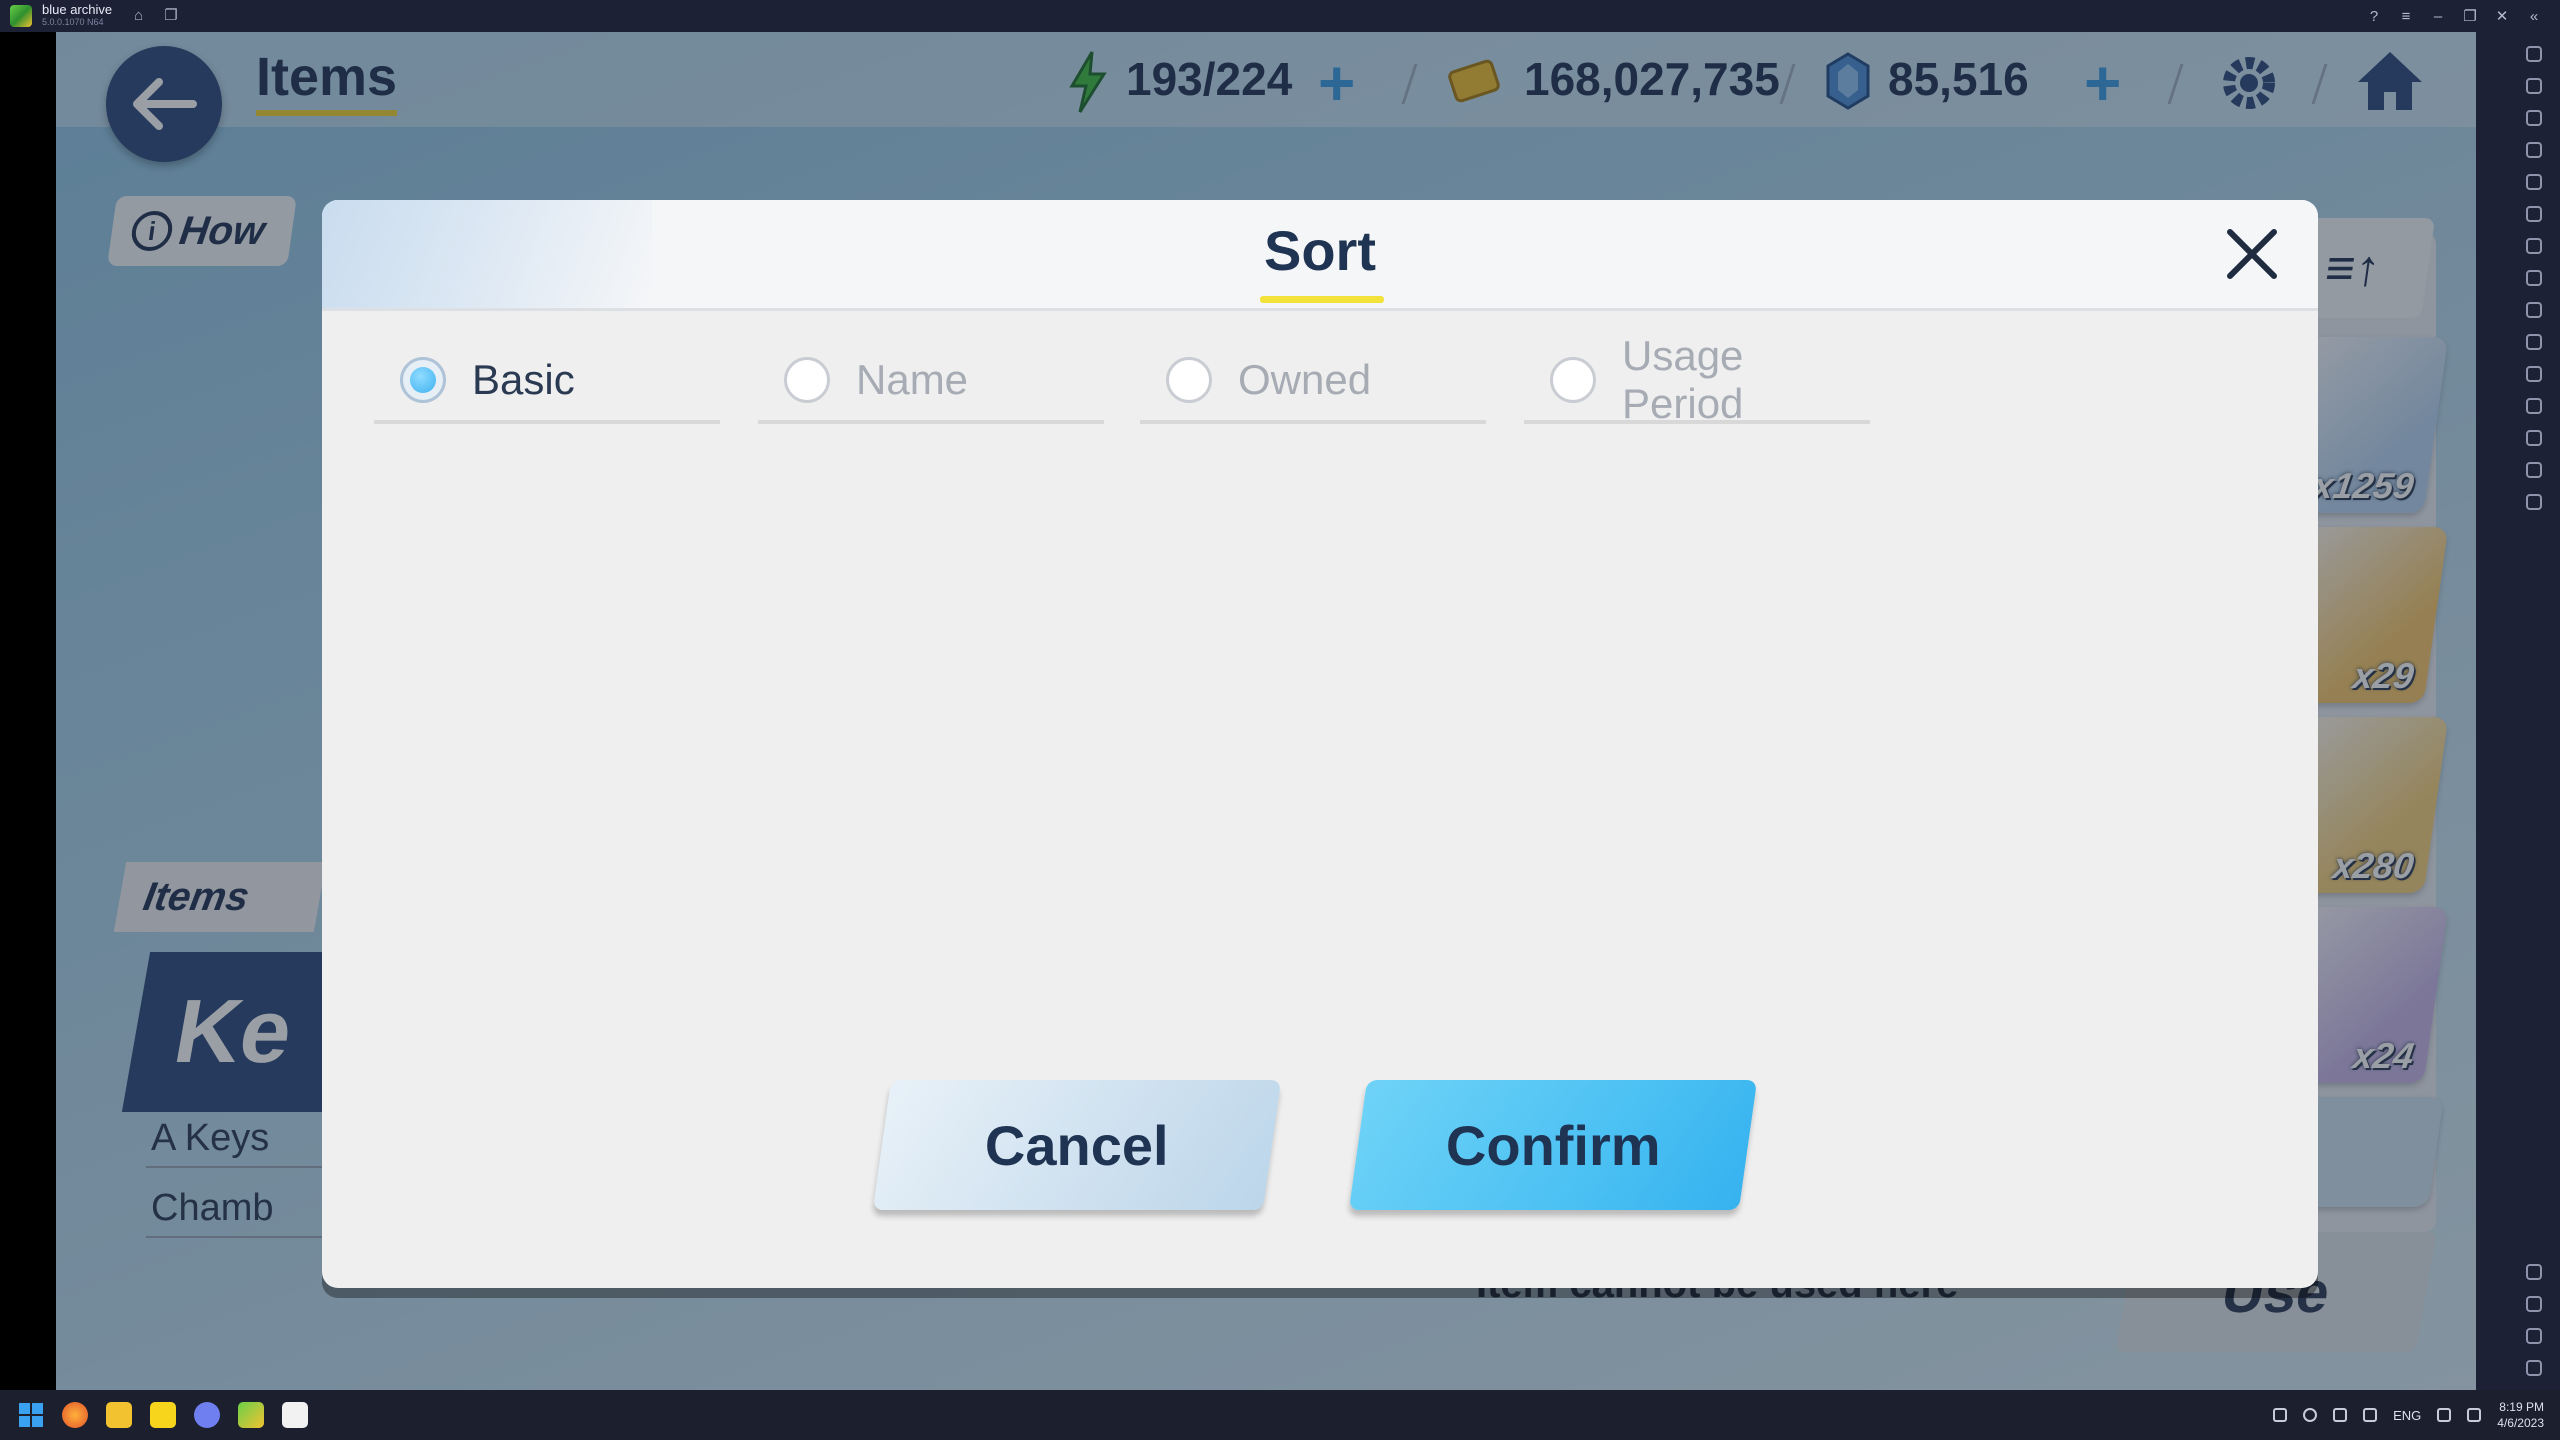 This screenshot has height=1440, width=2560. What do you see at coordinates (119, 1415) in the screenshot?
I see `file-explorer-icon` at bounding box center [119, 1415].